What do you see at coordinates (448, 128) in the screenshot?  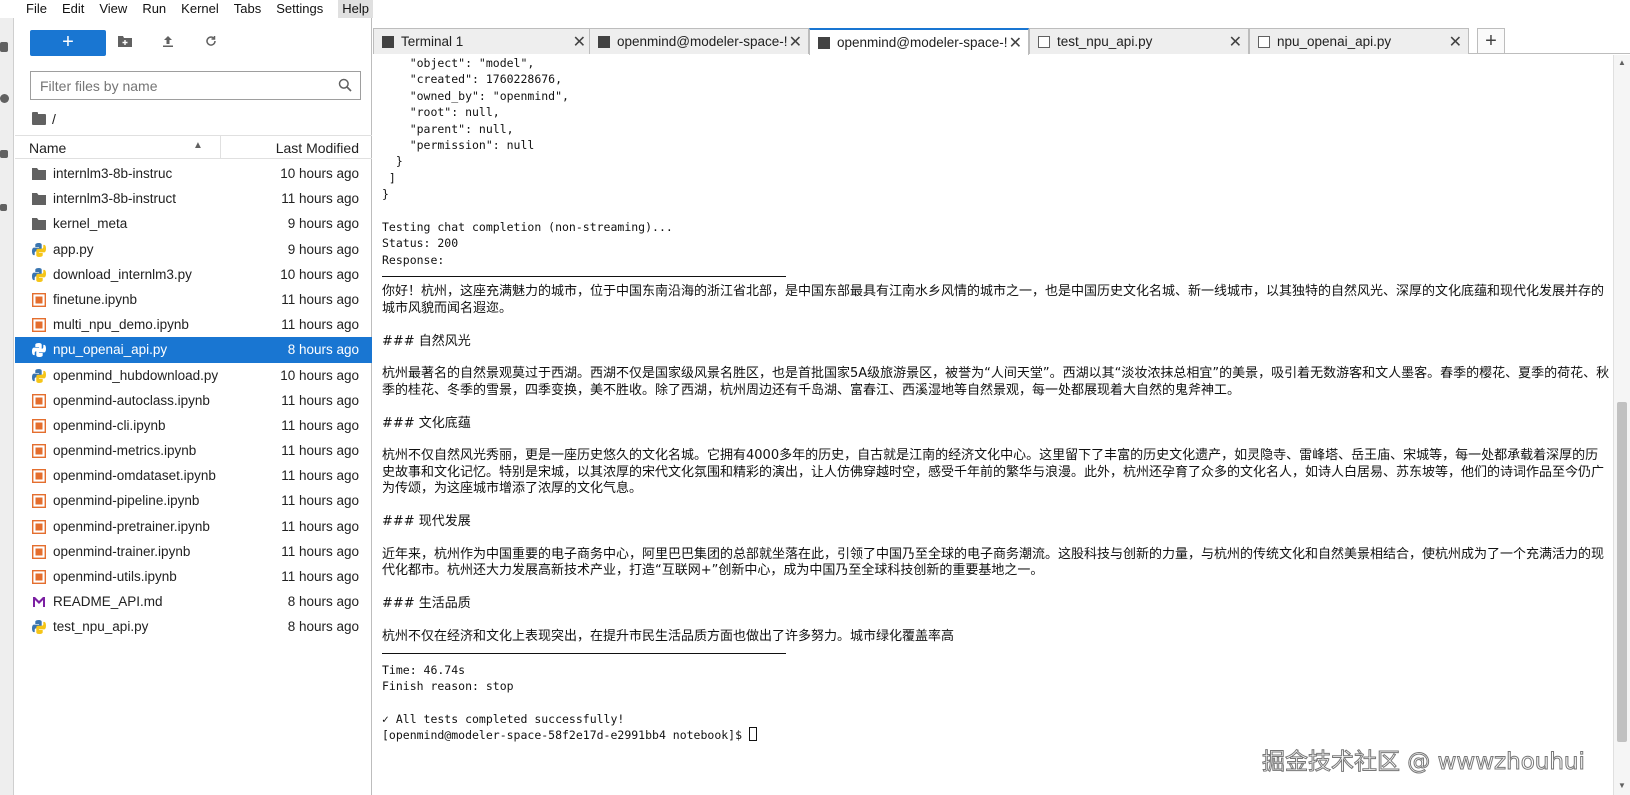 I see `terminal-text: "parent": null,` at bounding box center [448, 128].